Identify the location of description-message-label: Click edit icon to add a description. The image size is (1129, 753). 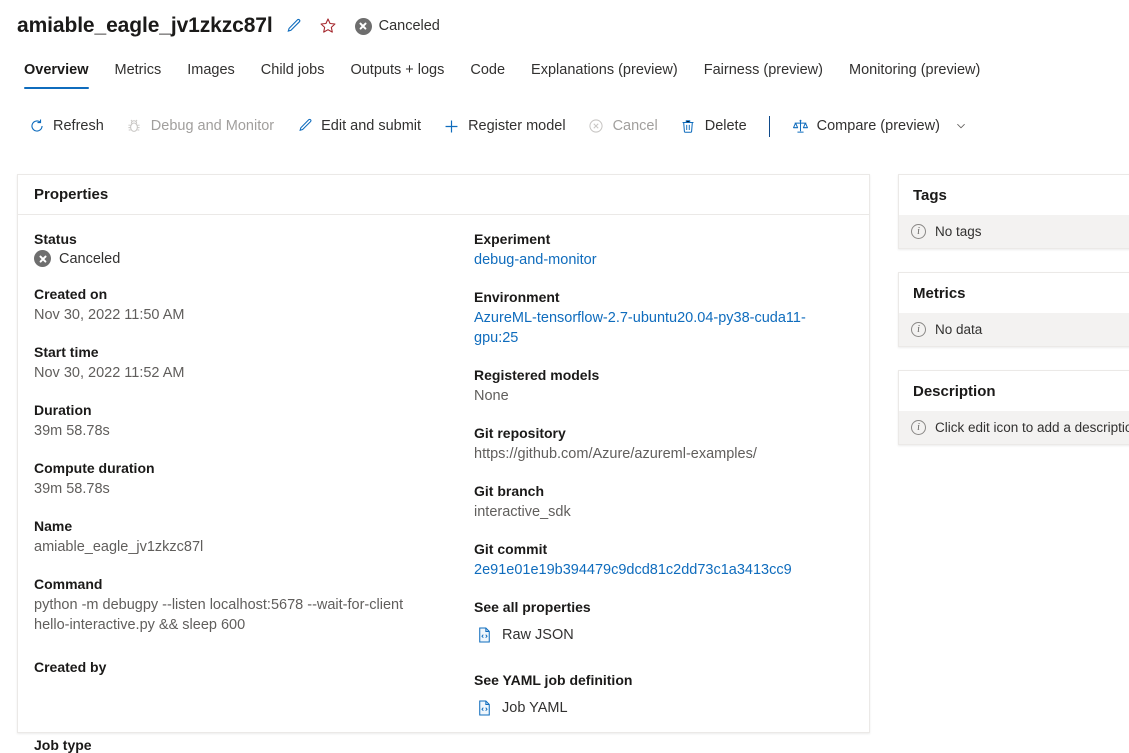
(1032, 427).